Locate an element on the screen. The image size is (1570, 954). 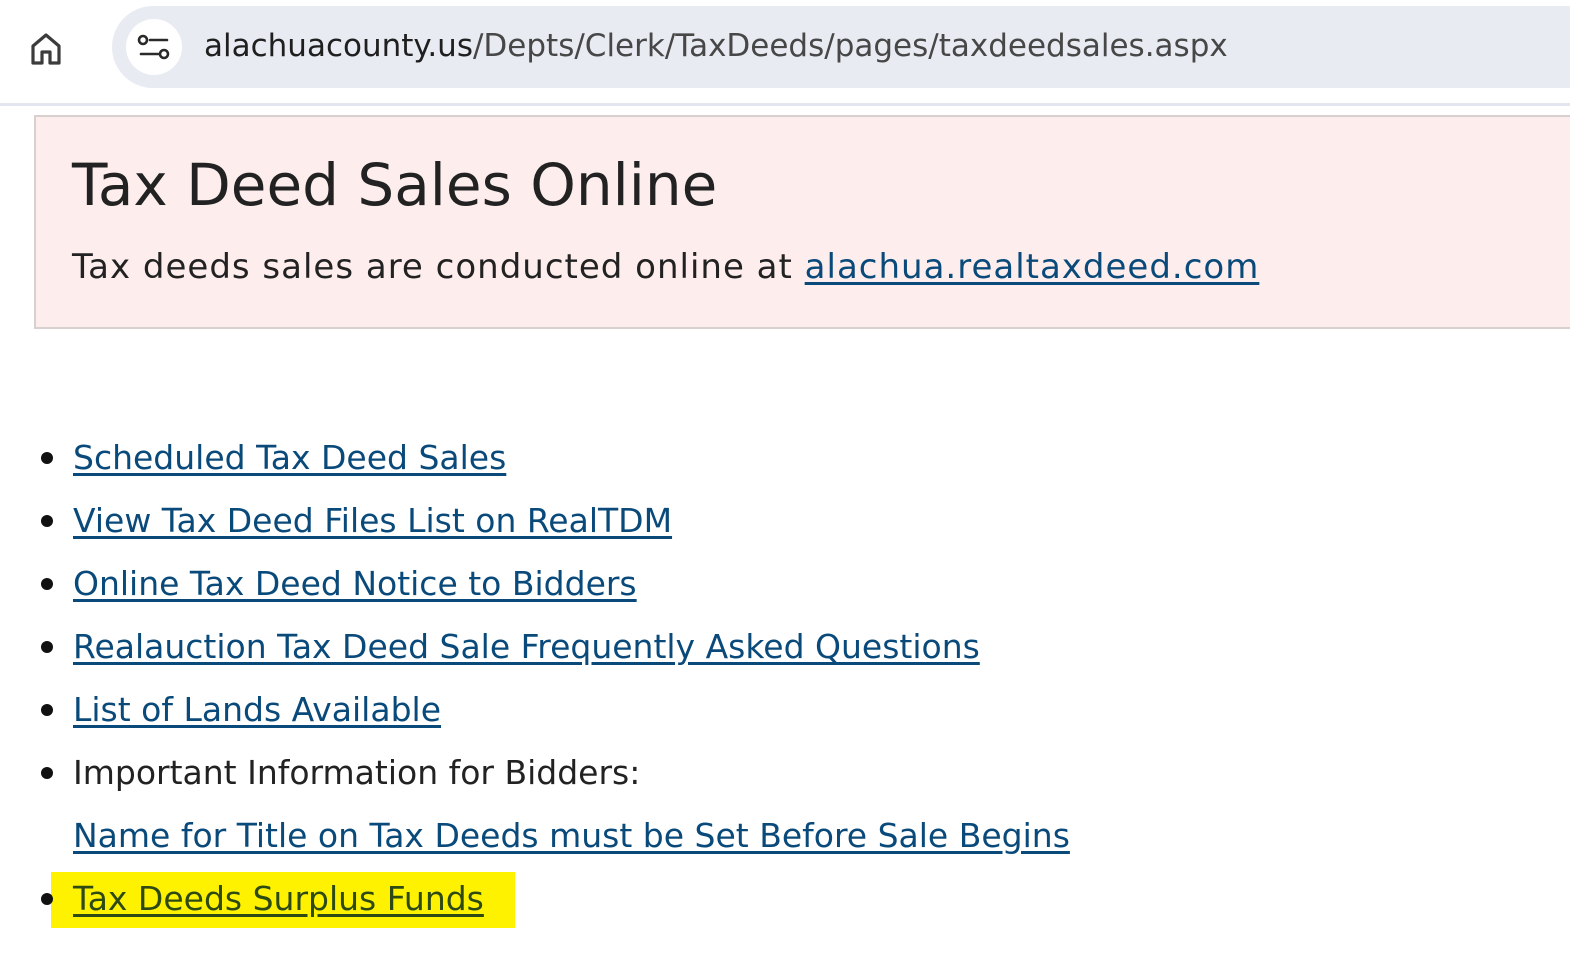
tune-icon is located at coordinates (153, 47).